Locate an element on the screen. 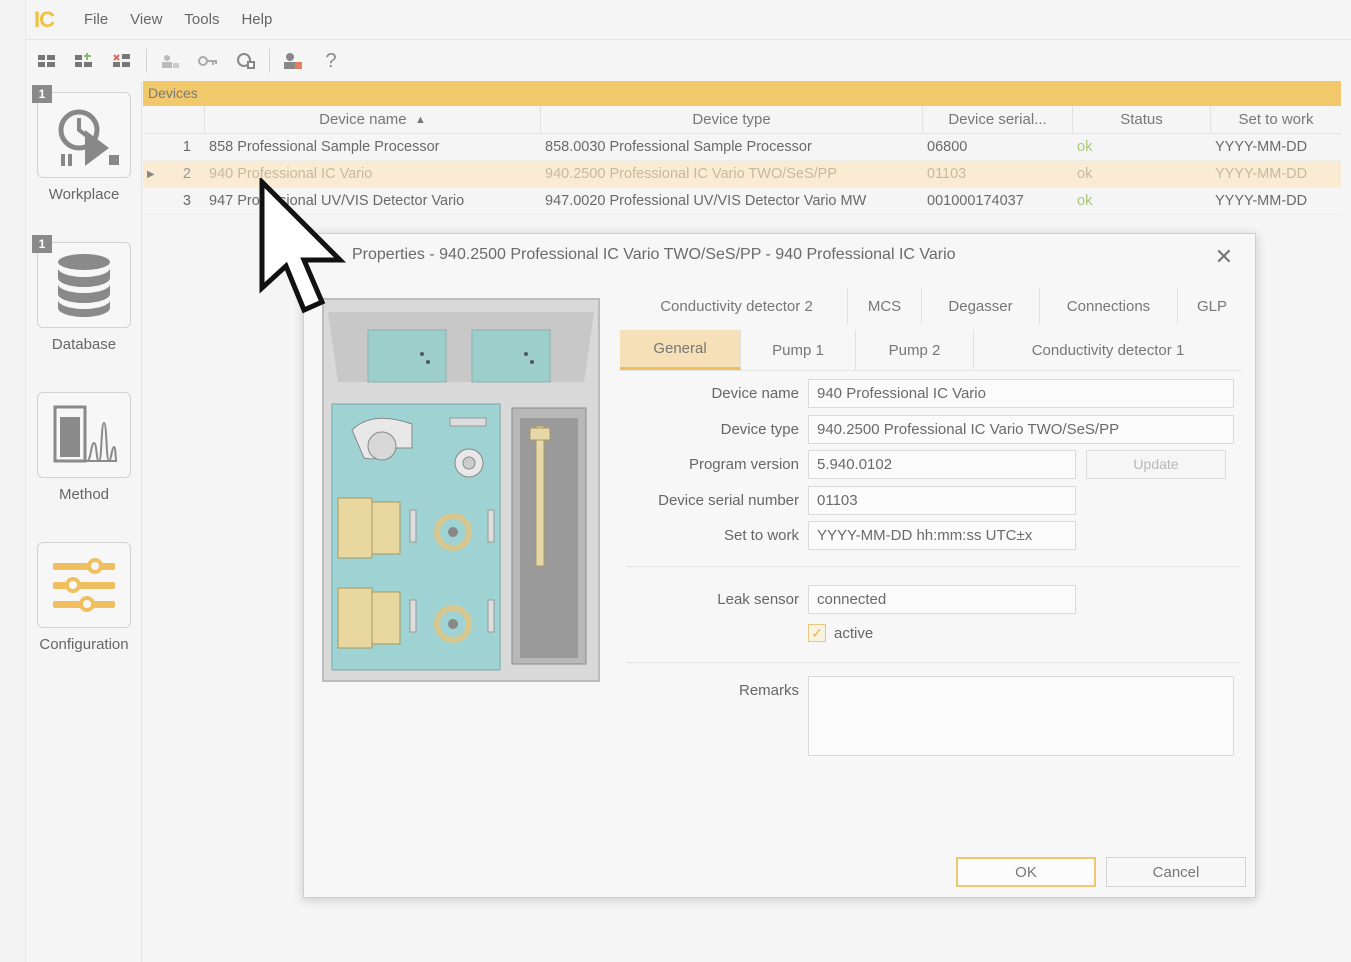 The image size is (1351, 962). row-number: 3 is located at coordinates (186, 201).